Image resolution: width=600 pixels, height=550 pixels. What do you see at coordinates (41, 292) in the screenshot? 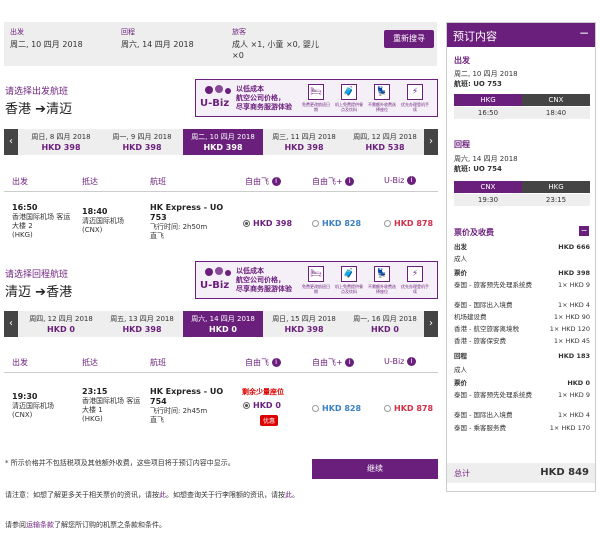
I see `arrow-right-icon: ➔` at bounding box center [41, 292].